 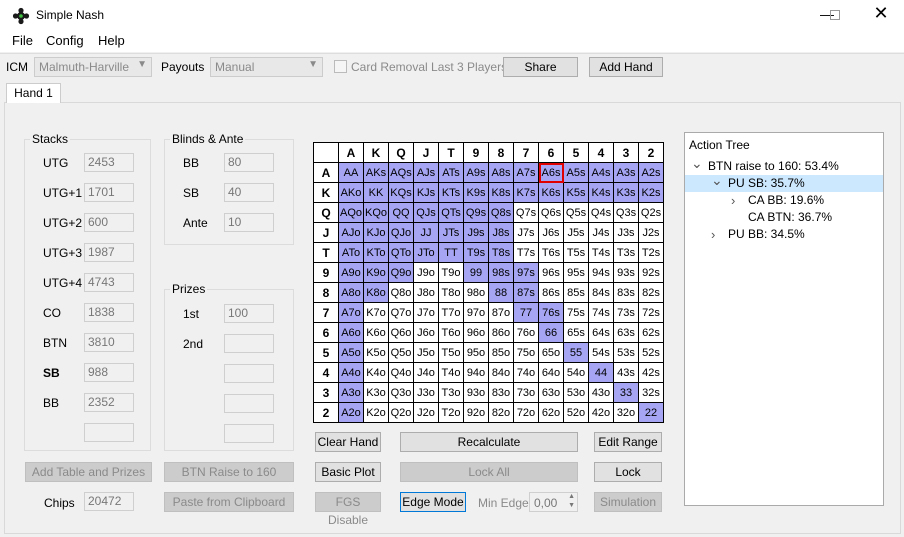 What do you see at coordinates (348, 472) in the screenshot?
I see `basic-plot-button: Basic Plot` at bounding box center [348, 472].